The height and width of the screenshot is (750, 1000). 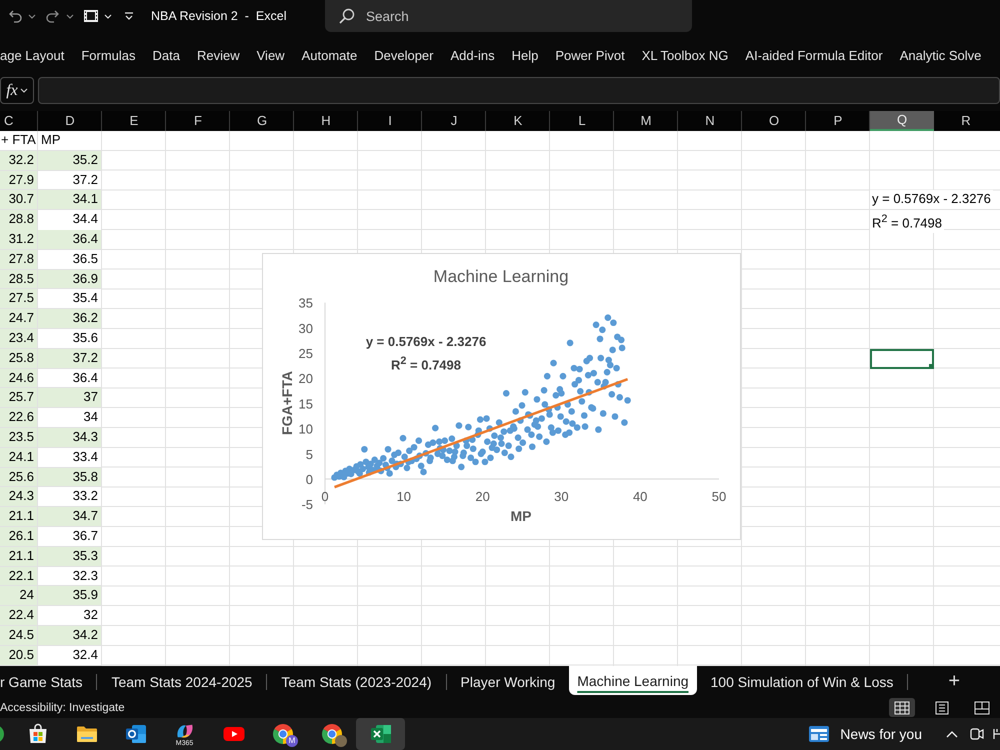 What do you see at coordinates (17, 90) in the screenshot?
I see `insert-function-button: fx` at bounding box center [17, 90].